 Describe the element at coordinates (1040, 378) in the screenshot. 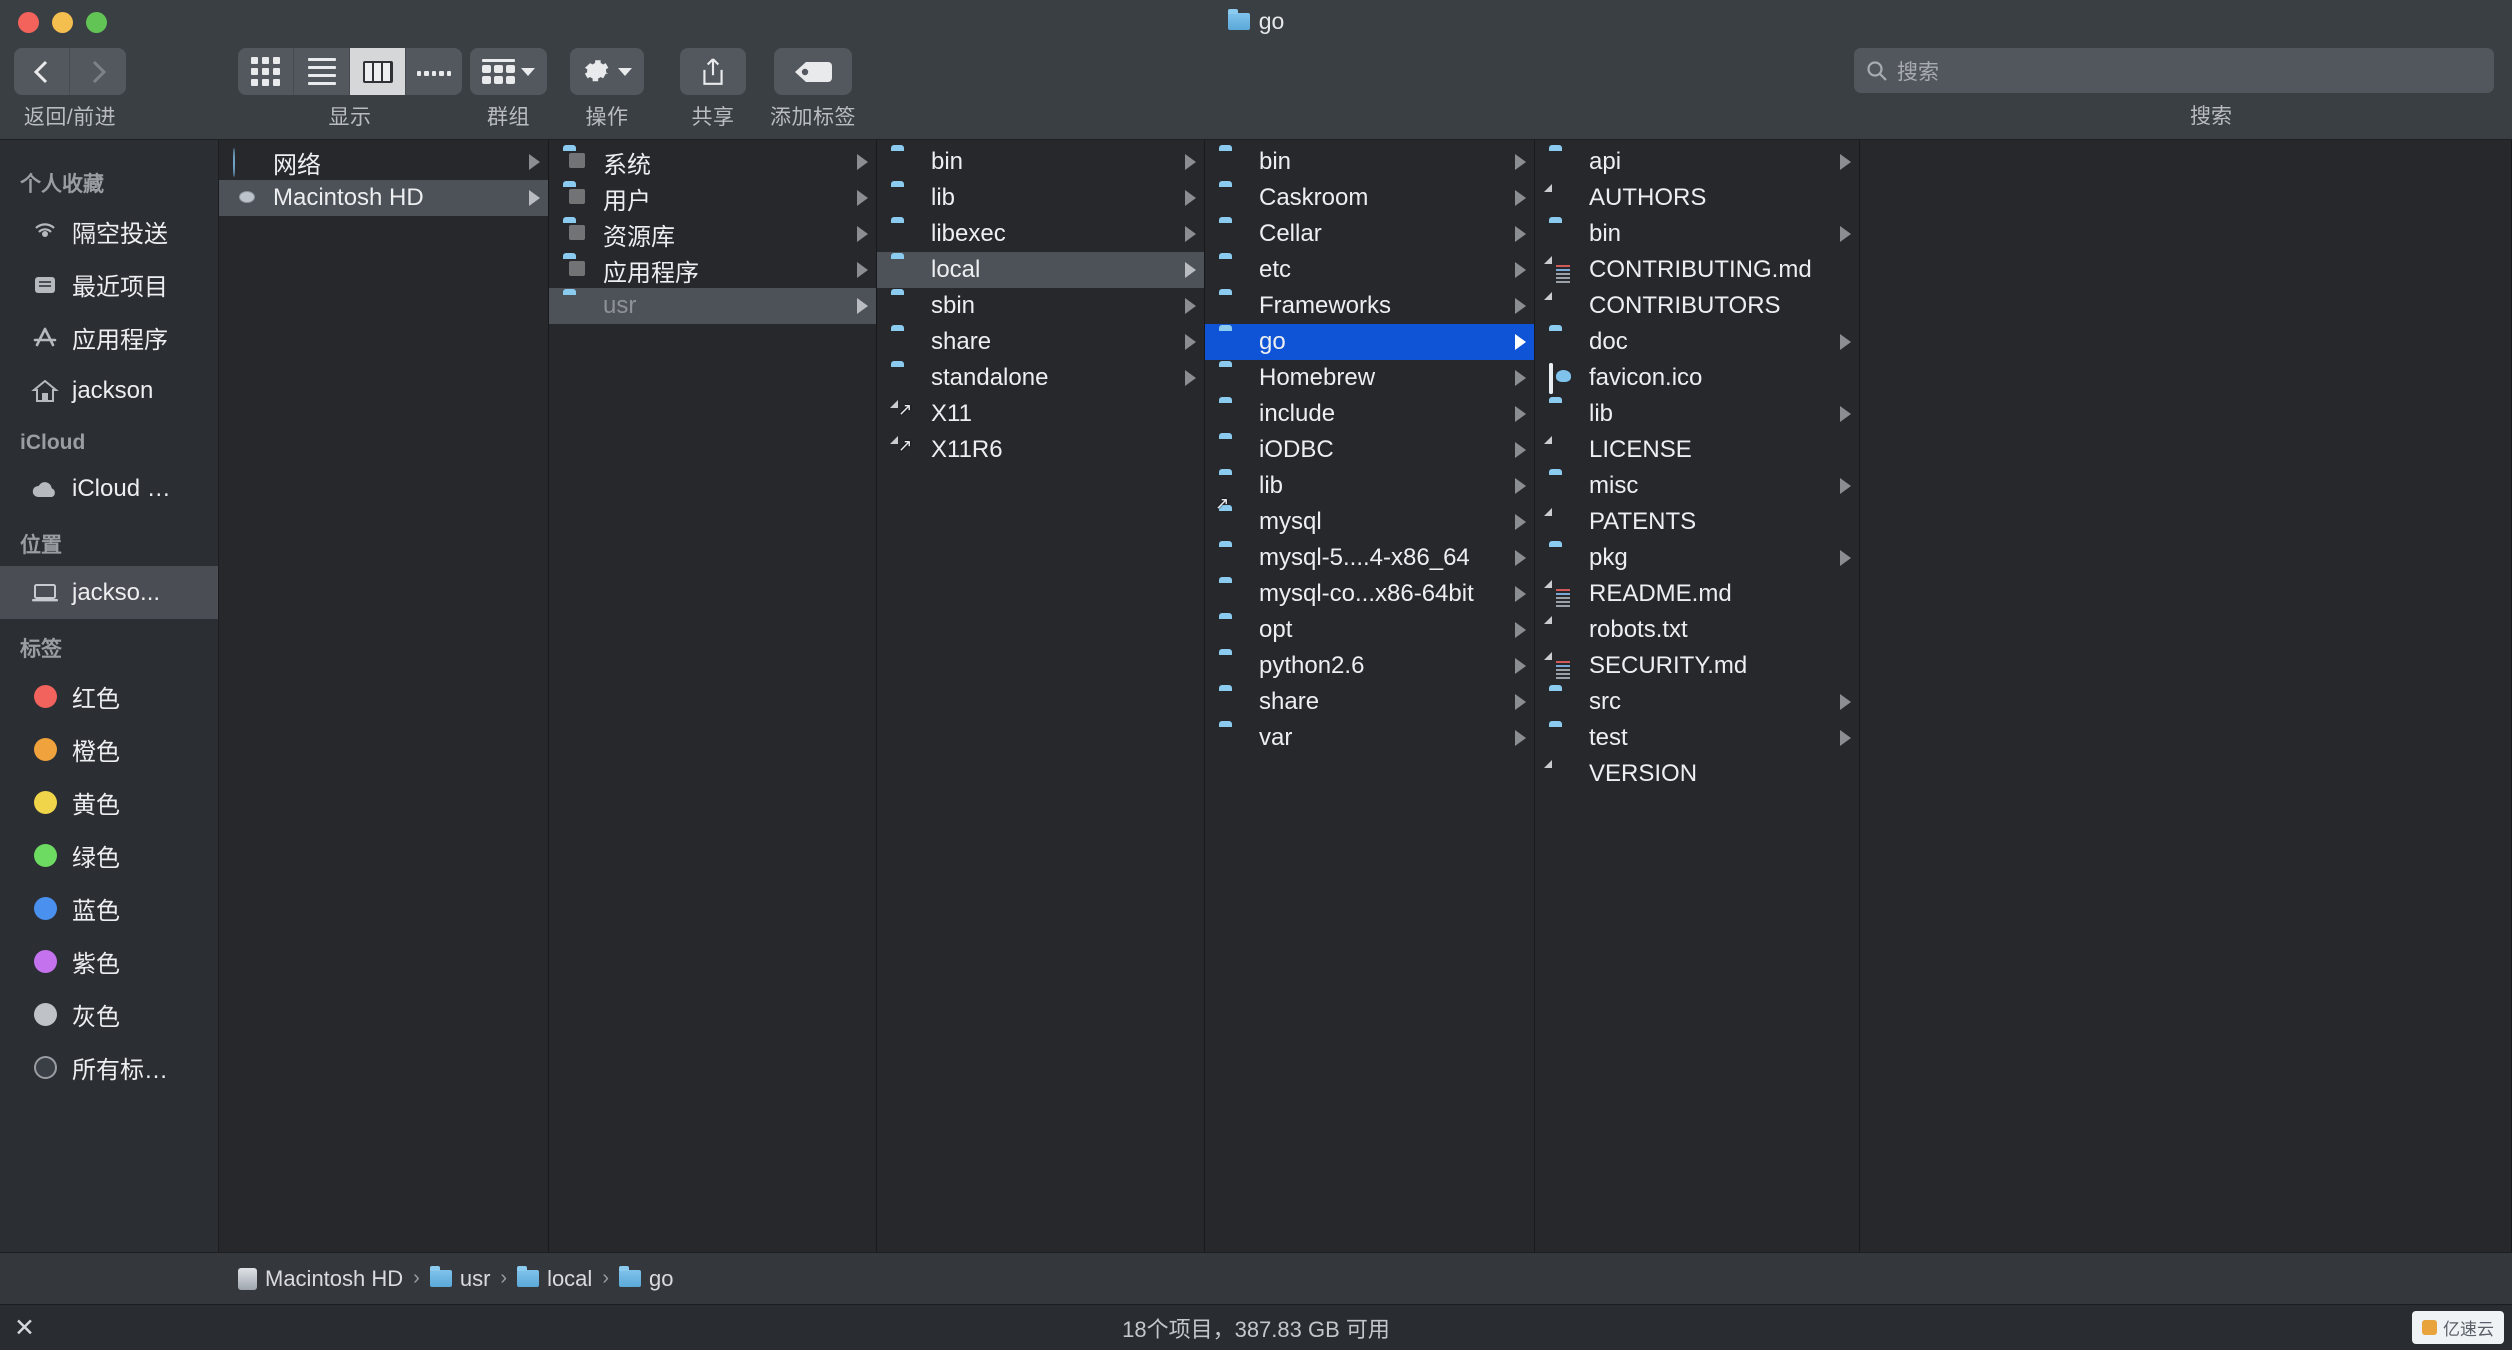

I see `file-row: standalone` at that location.